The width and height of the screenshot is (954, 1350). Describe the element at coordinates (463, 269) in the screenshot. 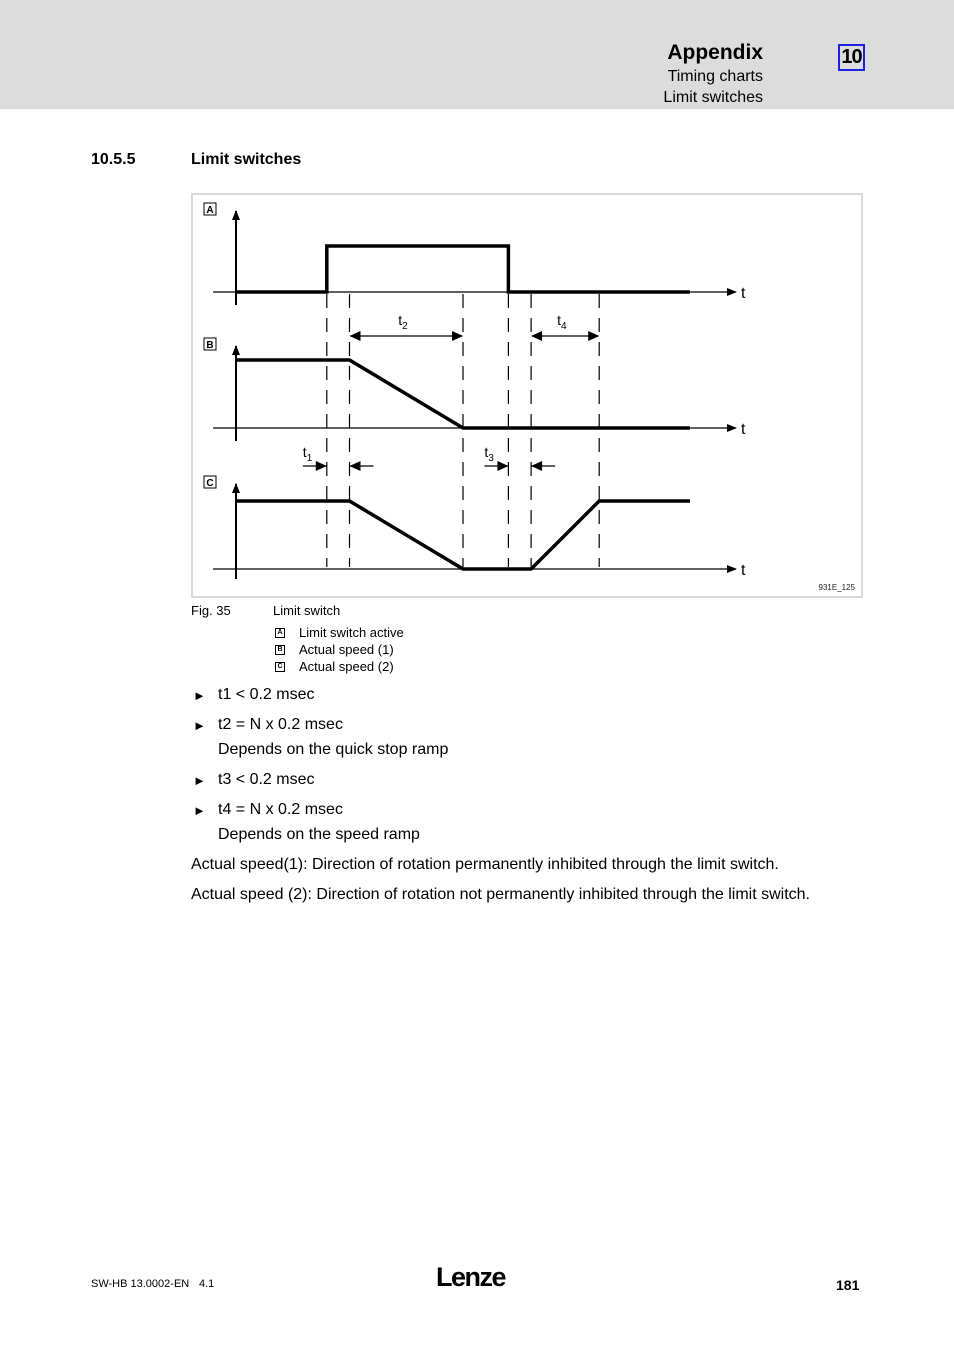

I see `series-a-line` at that location.